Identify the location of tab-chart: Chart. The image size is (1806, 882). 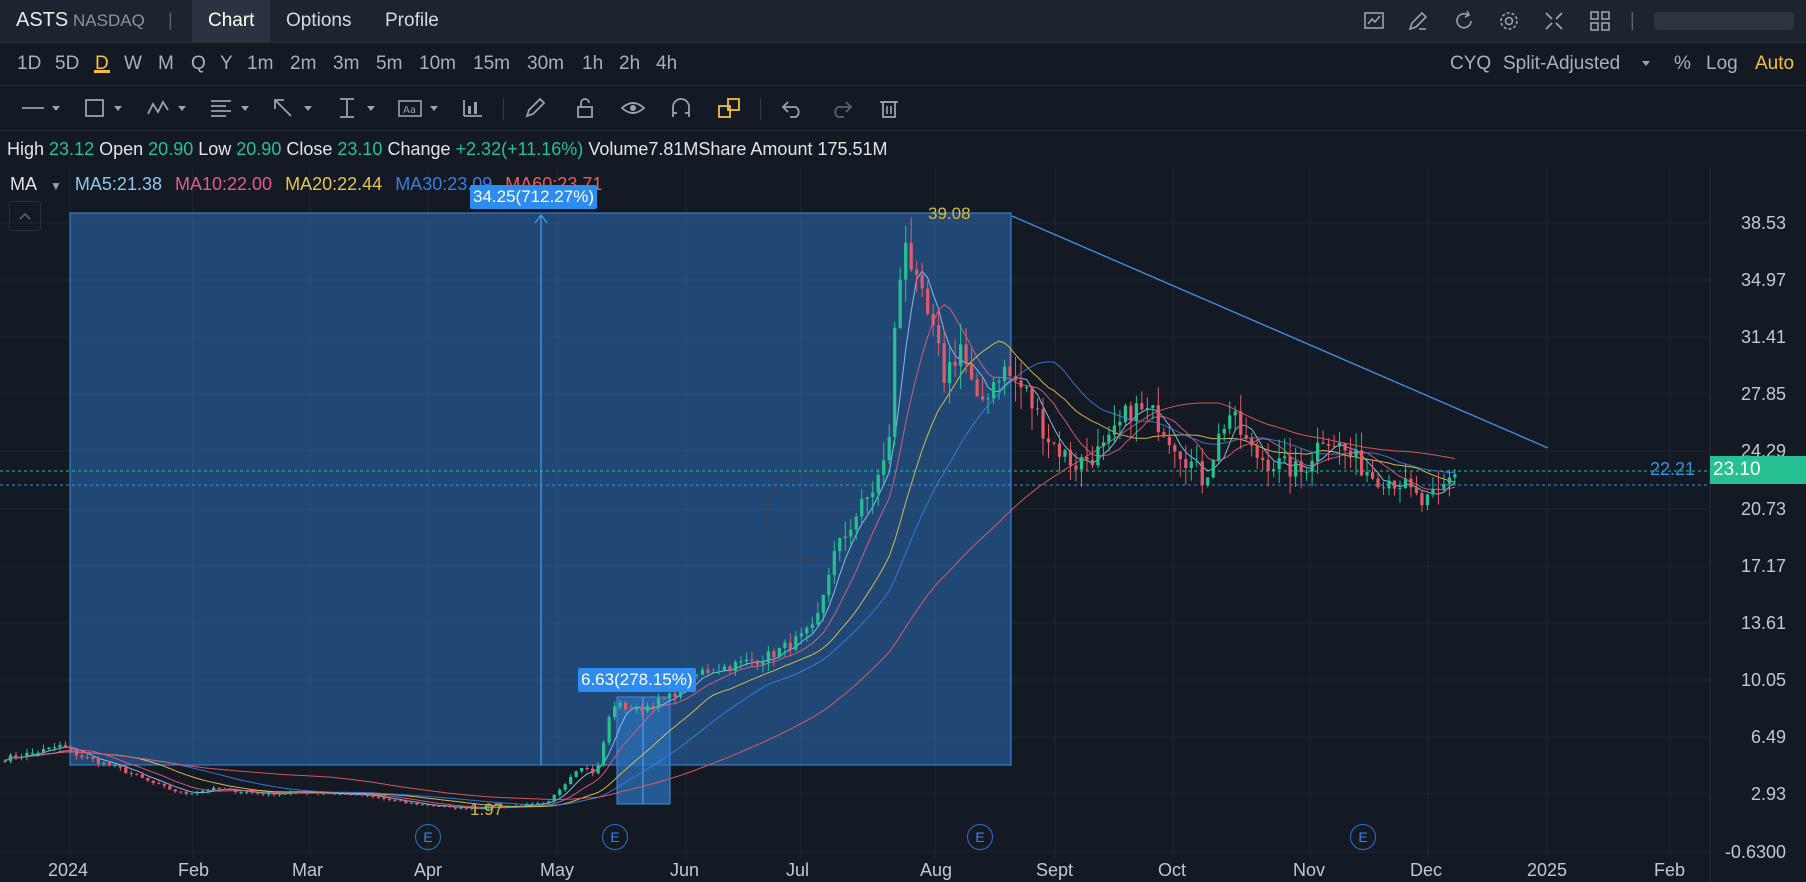
(231, 21).